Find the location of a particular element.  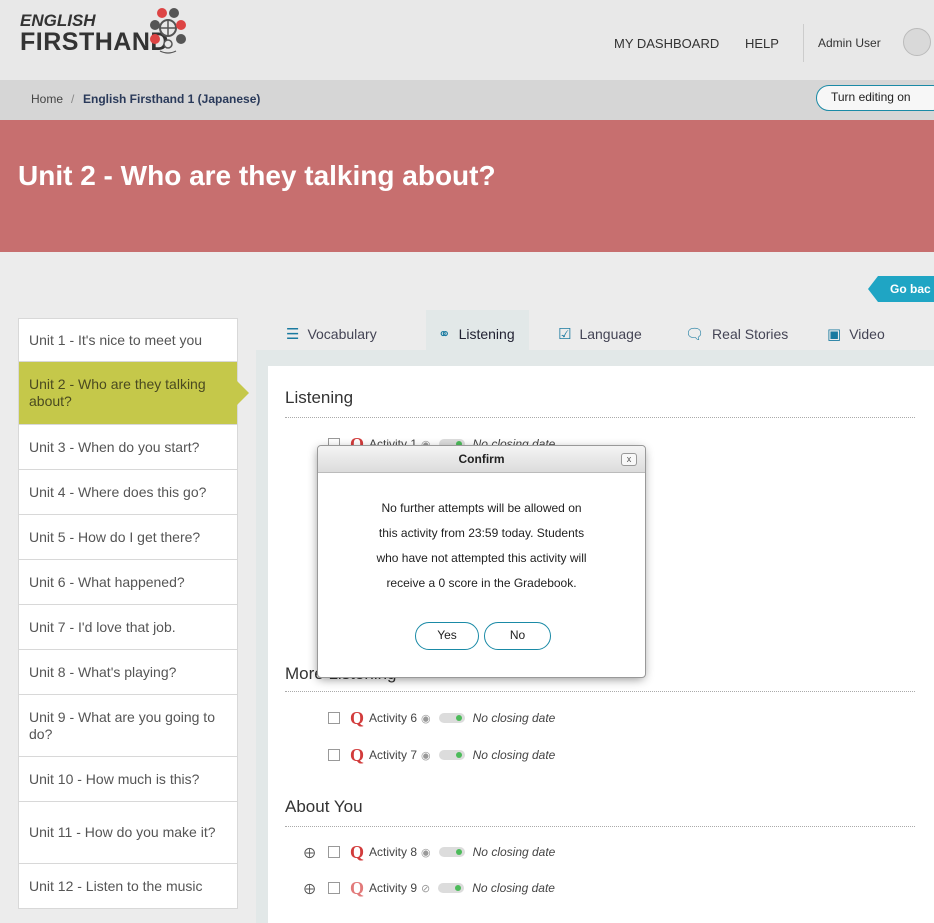

go-back-button: Go bac is located at coordinates (901, 289).